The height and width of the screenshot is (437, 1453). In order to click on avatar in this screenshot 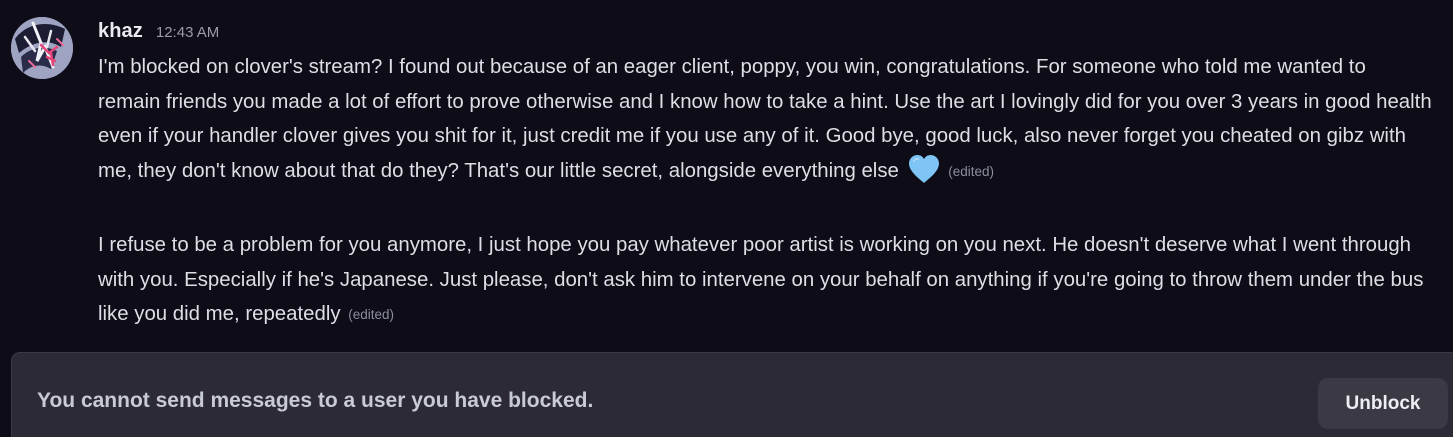, I will do `click(42, 48)`.